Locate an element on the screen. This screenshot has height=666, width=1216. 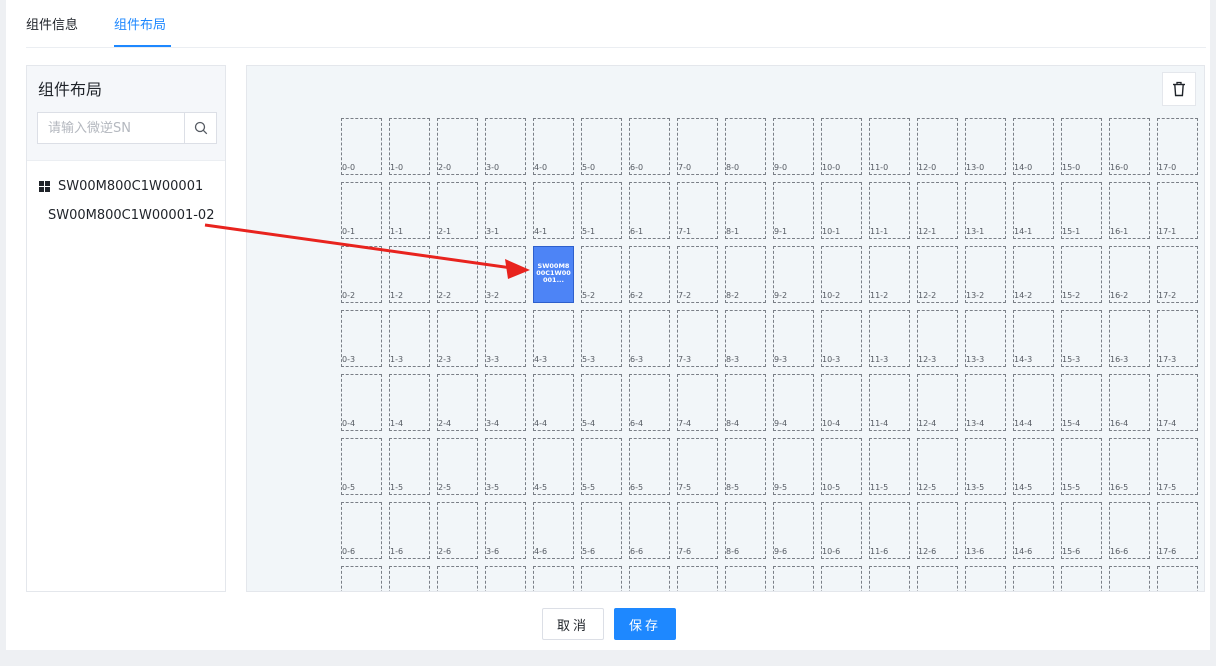
grid-slot: 16-3 is located at coordinates (1129, 338).